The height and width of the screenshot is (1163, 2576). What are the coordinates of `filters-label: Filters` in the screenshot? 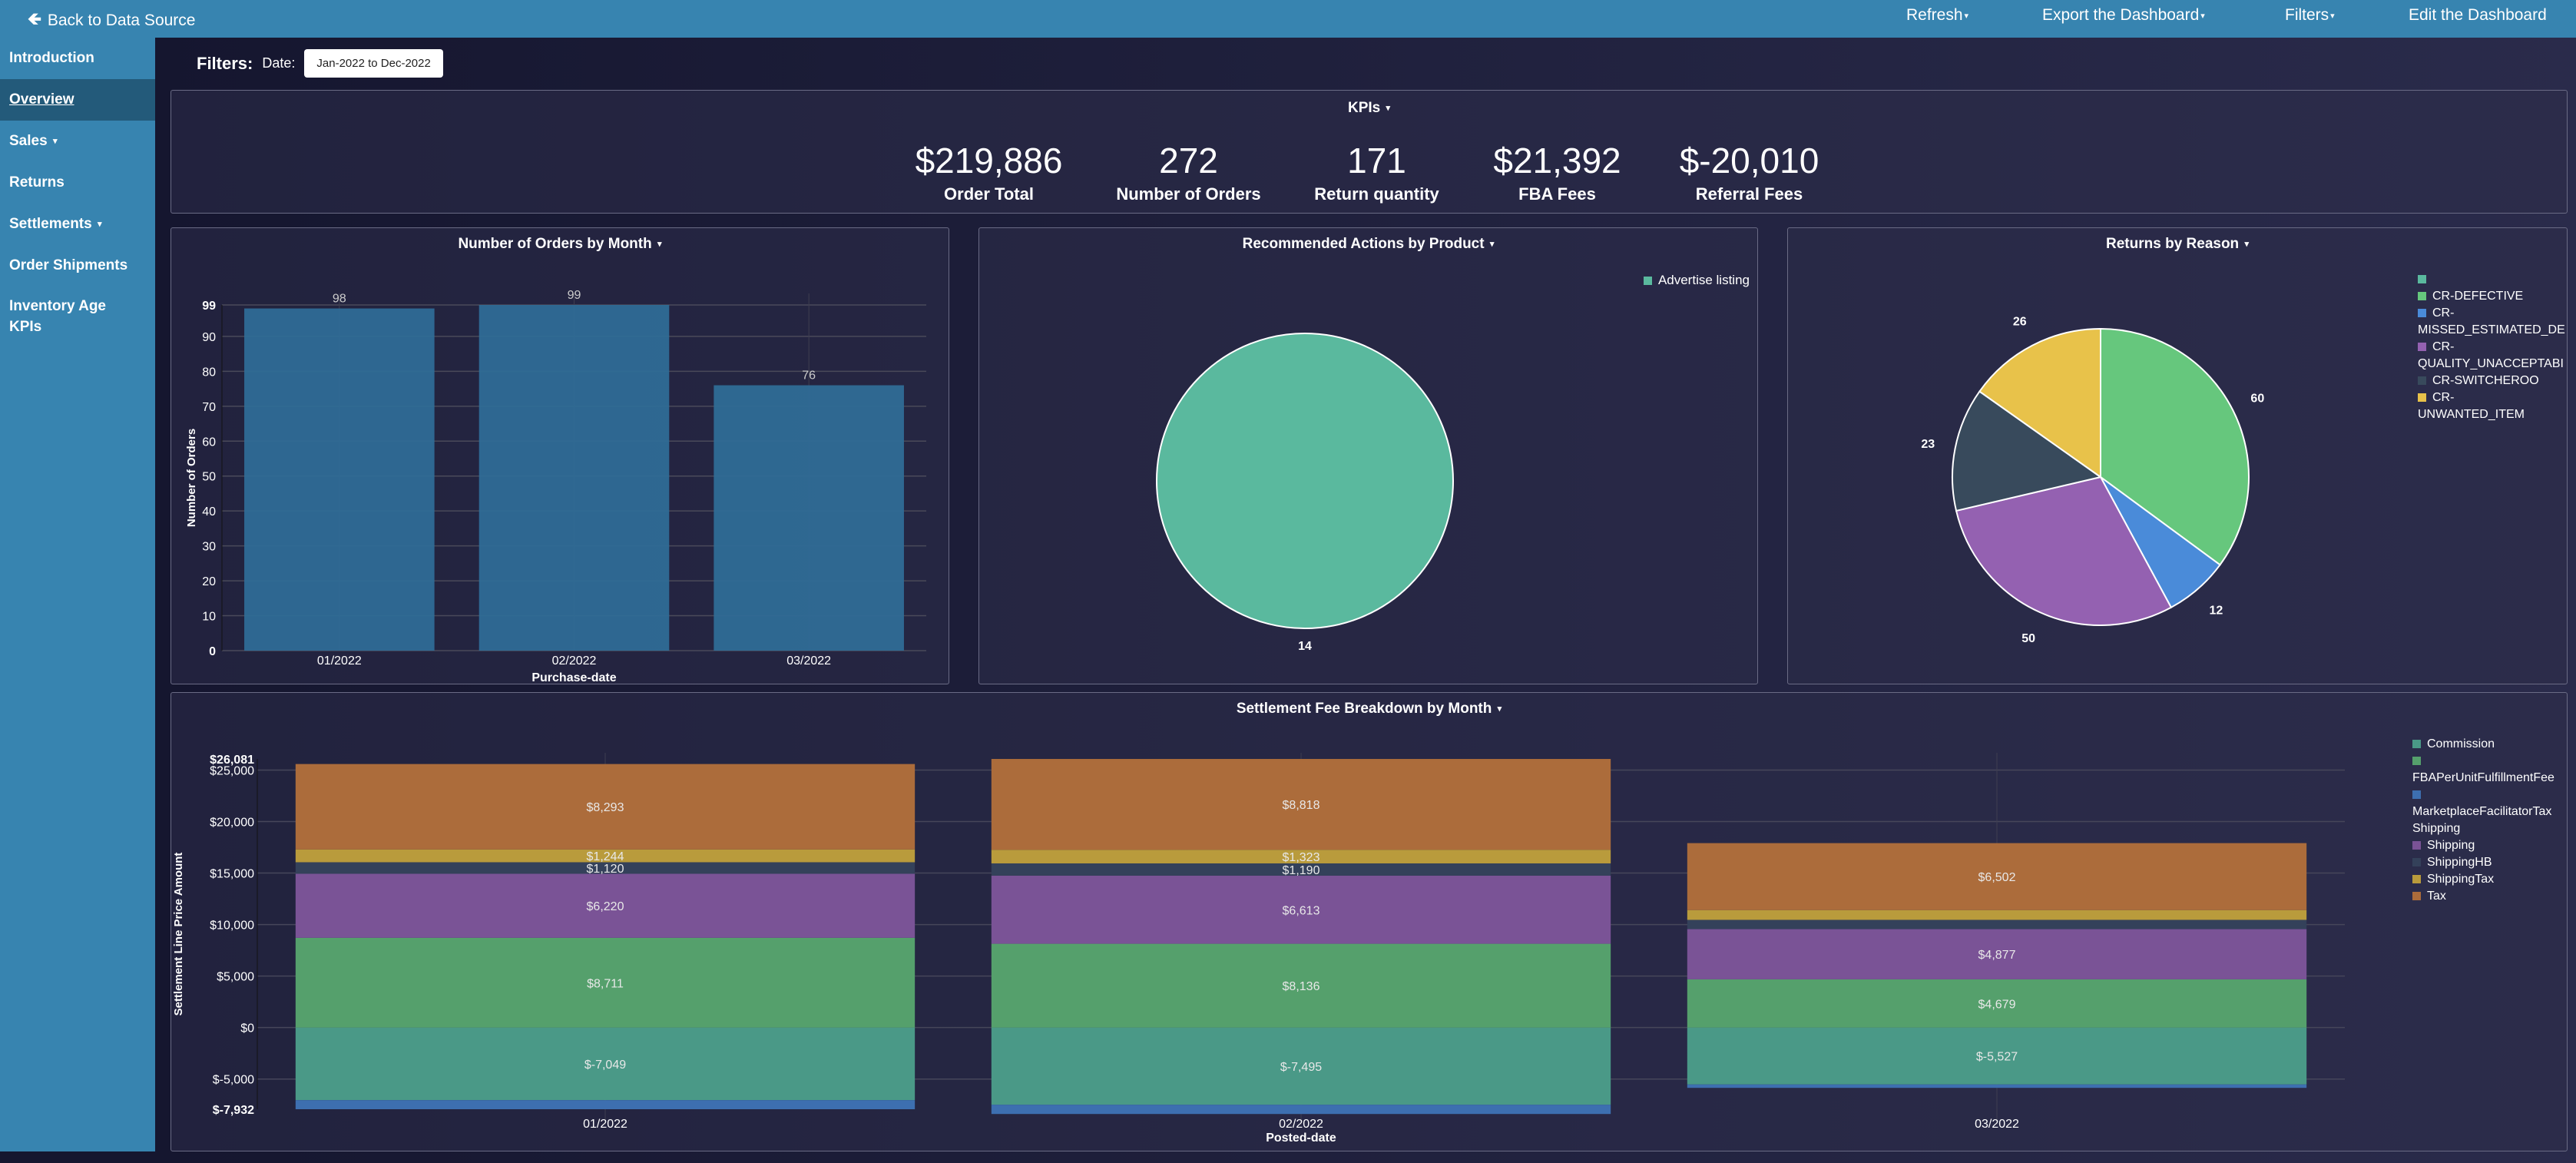 It's located at (2307, 15).